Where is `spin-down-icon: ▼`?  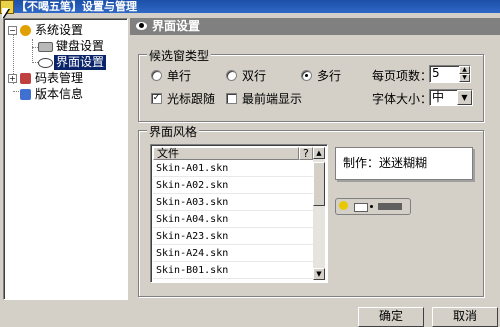
spin-down-icon: ▼ is located at coordinates (464, 78).